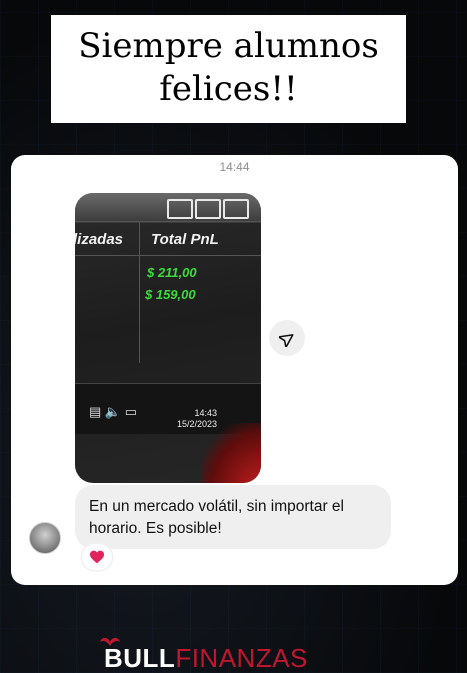 Image resolution: width=467 pixels, height=673 pixels. I want to click on send-icon, so click(286, 340).